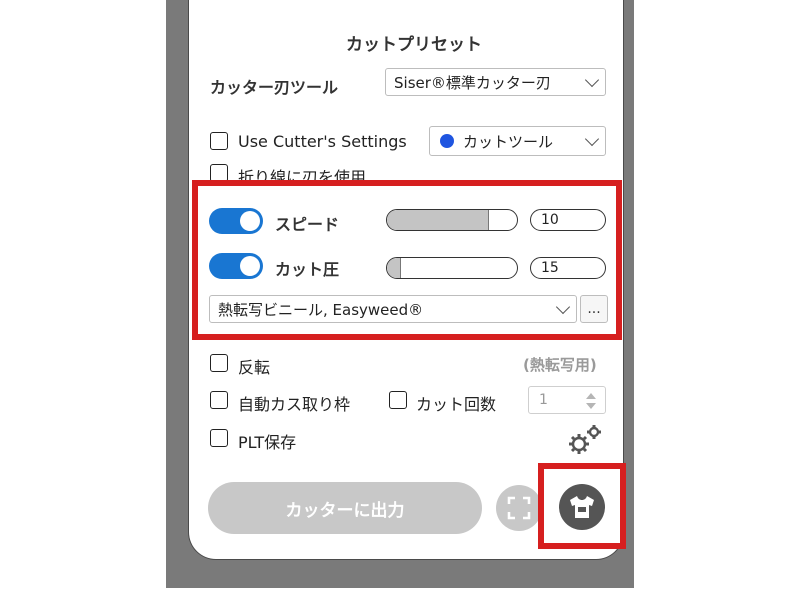 Image resolution: width=800 pixels, height=600 pixels. Describe the element at coordinates (472, 82) in the screenshot. I see `cutter-tool-value: Siser®標準カッター刃` at that location.